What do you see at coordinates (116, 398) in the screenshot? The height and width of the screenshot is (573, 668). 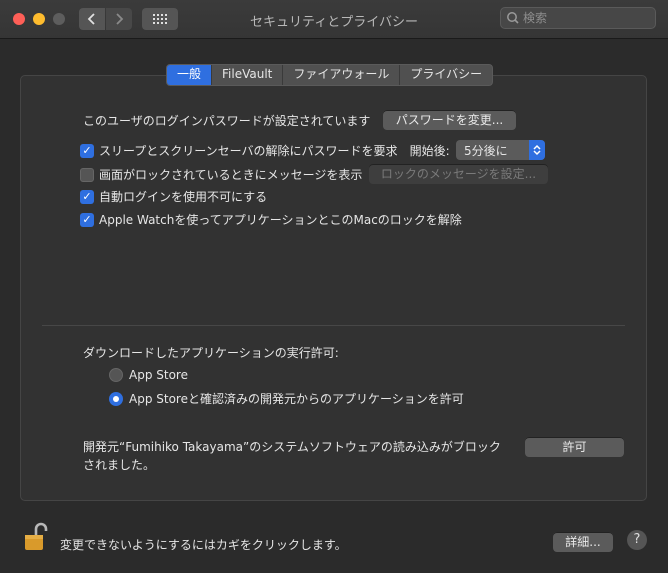 I see `radio-identified-developers` at bounding box center [116, 398].